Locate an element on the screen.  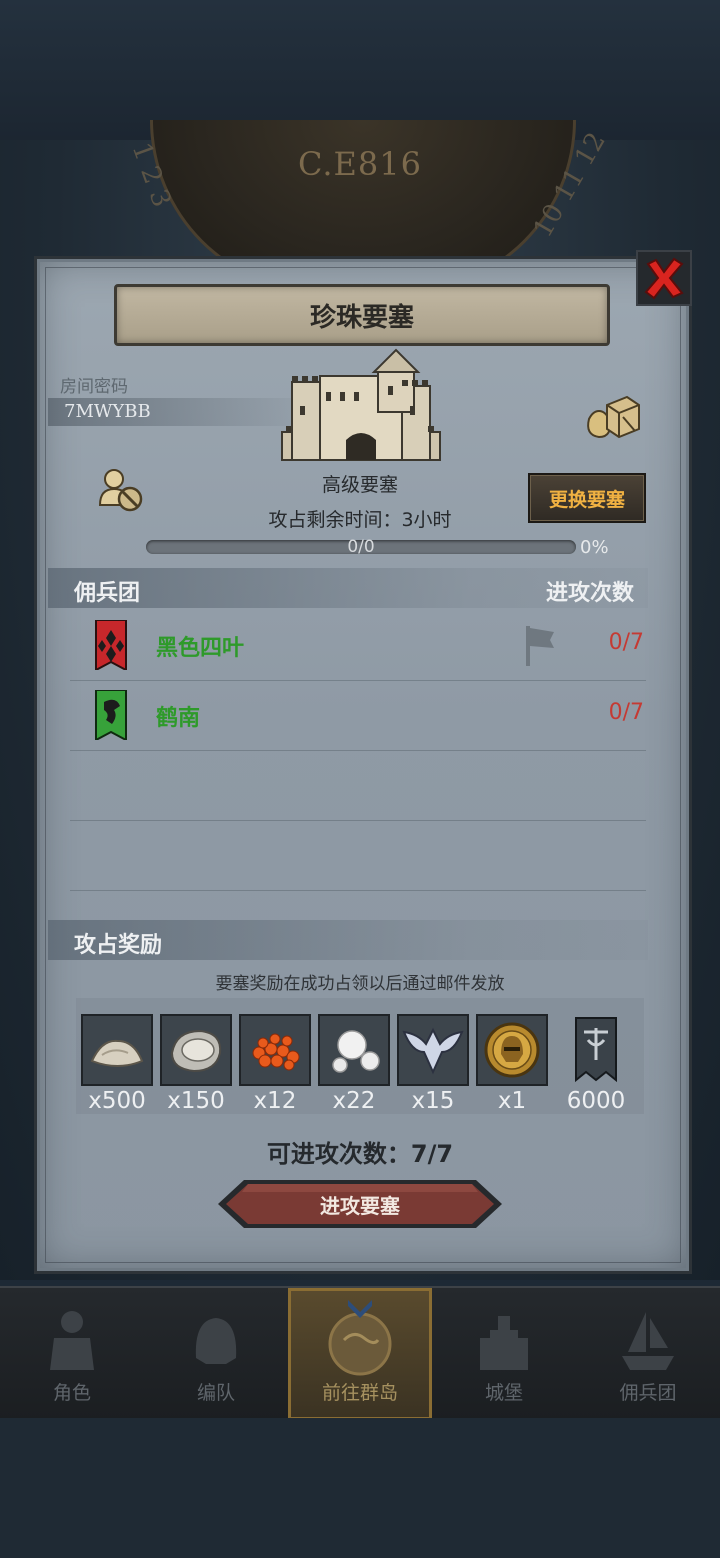
bat-wing-emblem-icon is located at coordinates (433, 1051).